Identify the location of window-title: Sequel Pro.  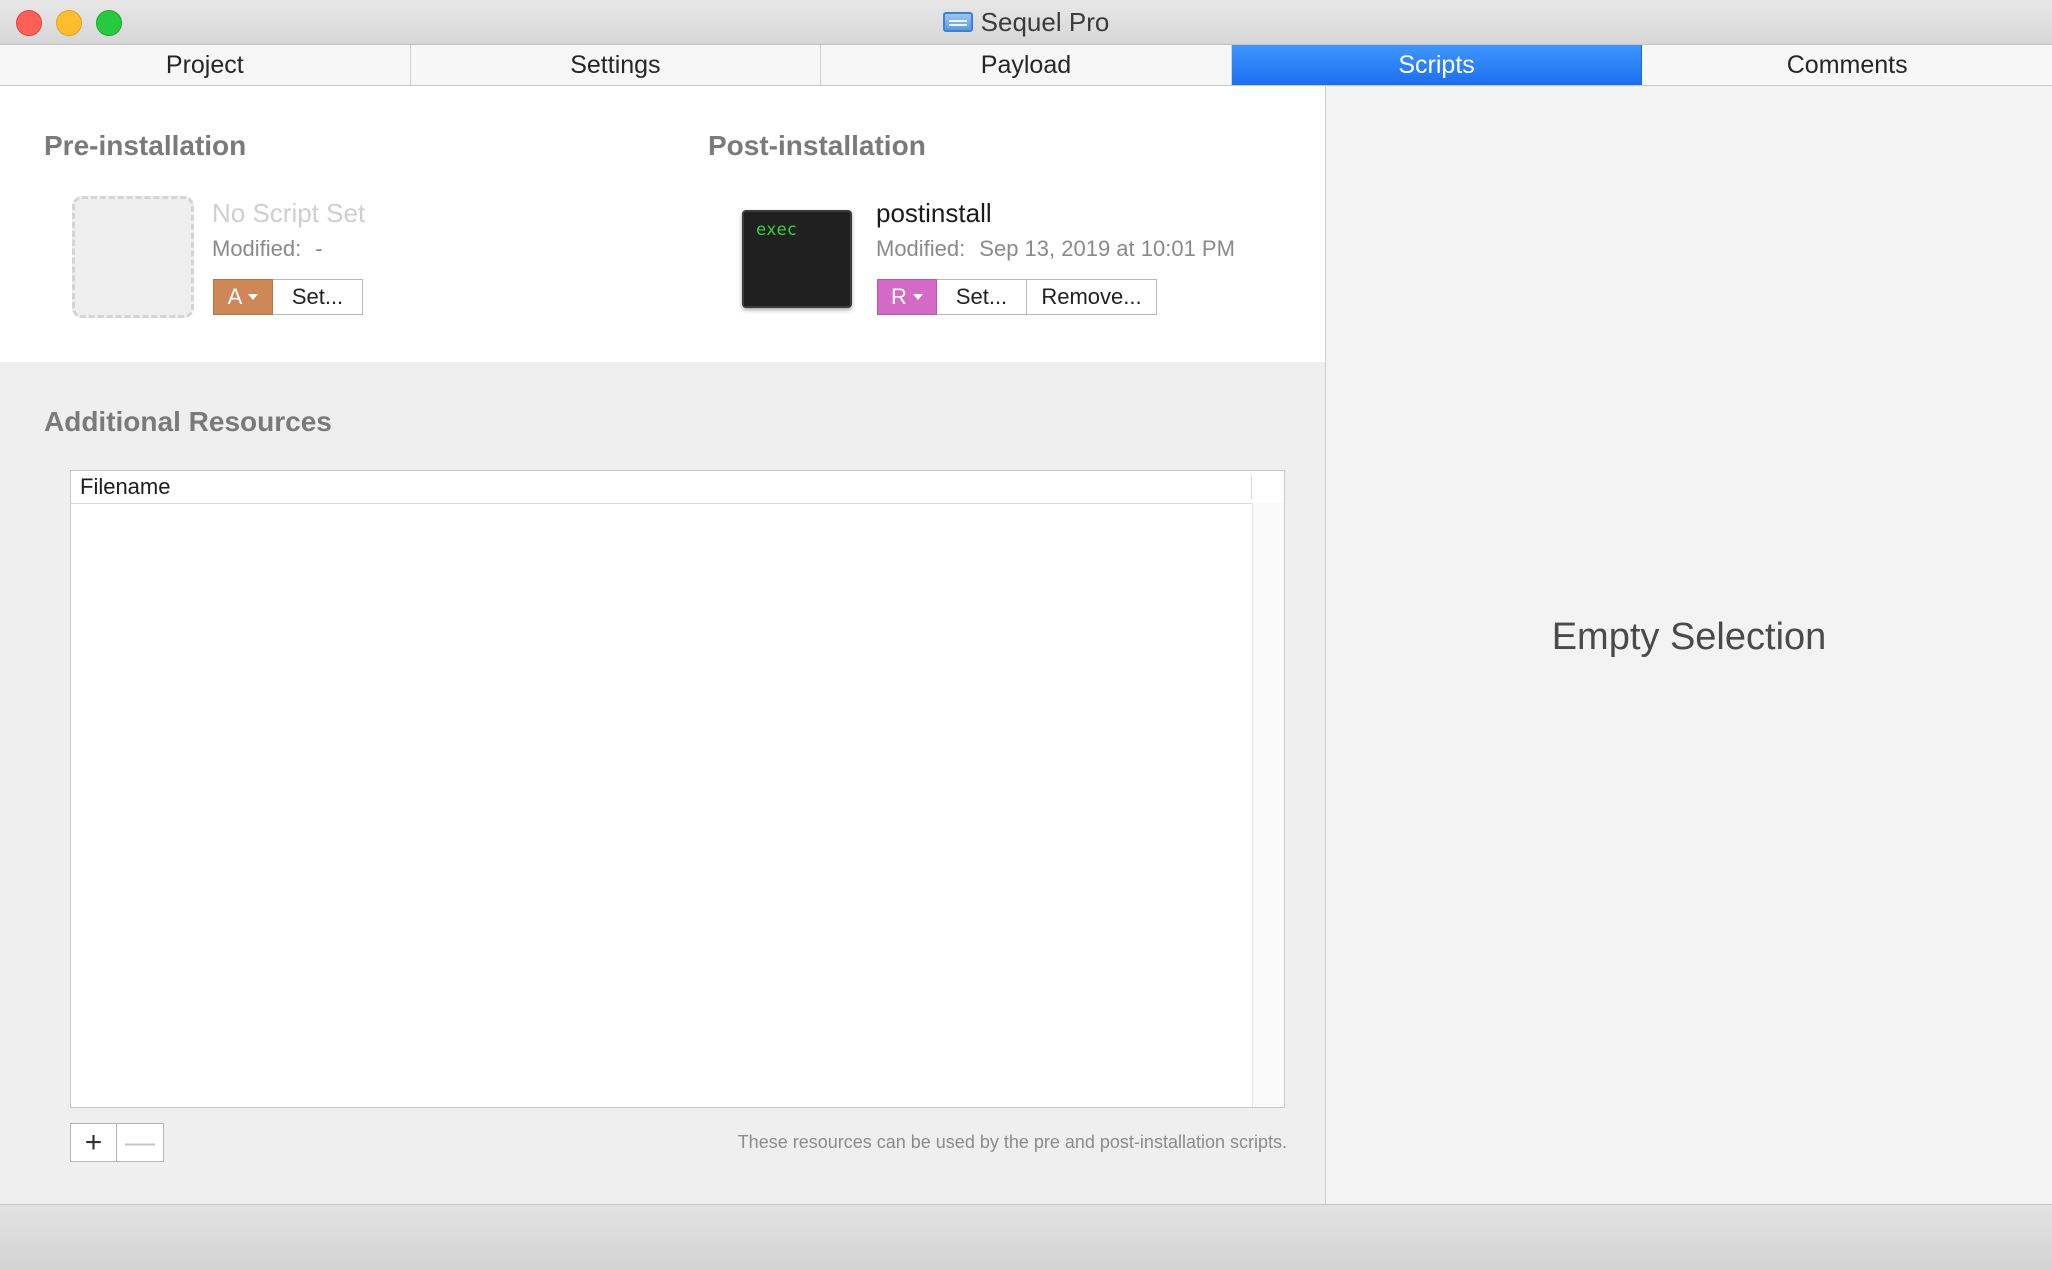
(1045, 21).